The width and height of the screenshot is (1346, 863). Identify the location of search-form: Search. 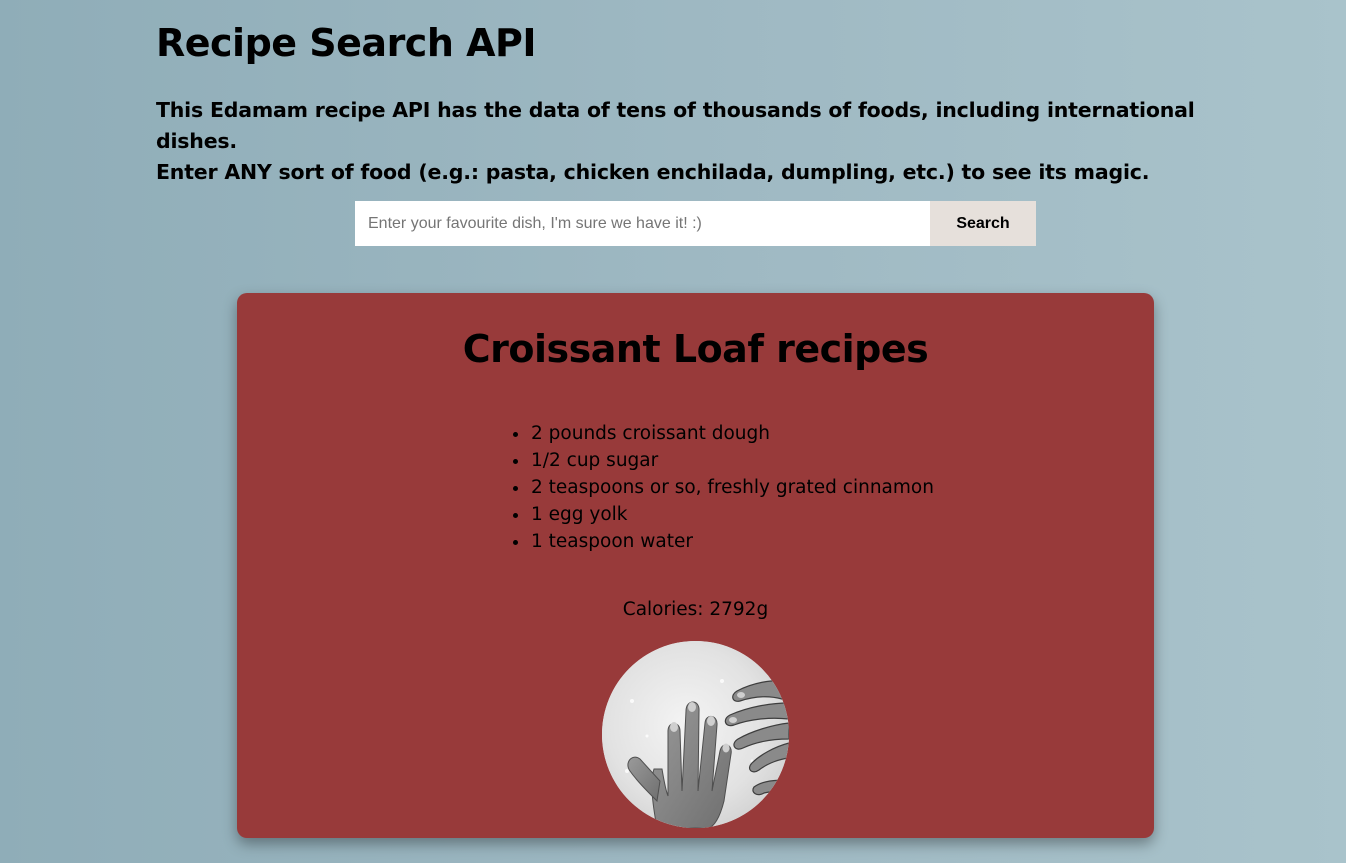
(695, 223).